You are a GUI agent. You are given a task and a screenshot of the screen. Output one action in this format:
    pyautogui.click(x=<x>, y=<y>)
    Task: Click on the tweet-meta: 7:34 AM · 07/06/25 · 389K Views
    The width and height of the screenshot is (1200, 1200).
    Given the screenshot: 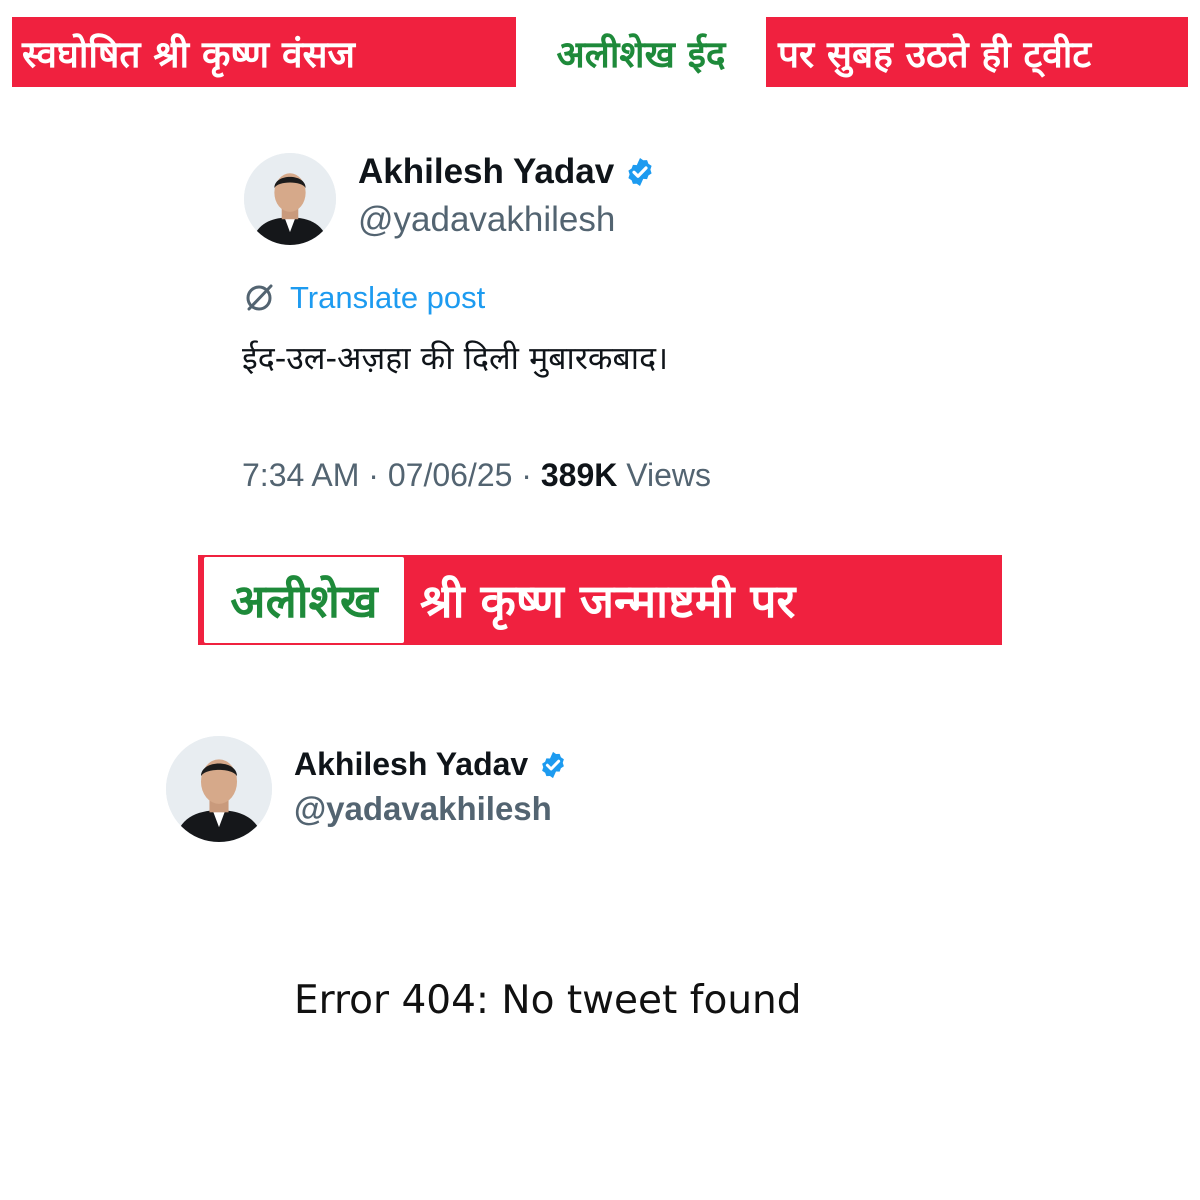 What is the action you would take?
    pyautogui.click(x=476, y=475)
    